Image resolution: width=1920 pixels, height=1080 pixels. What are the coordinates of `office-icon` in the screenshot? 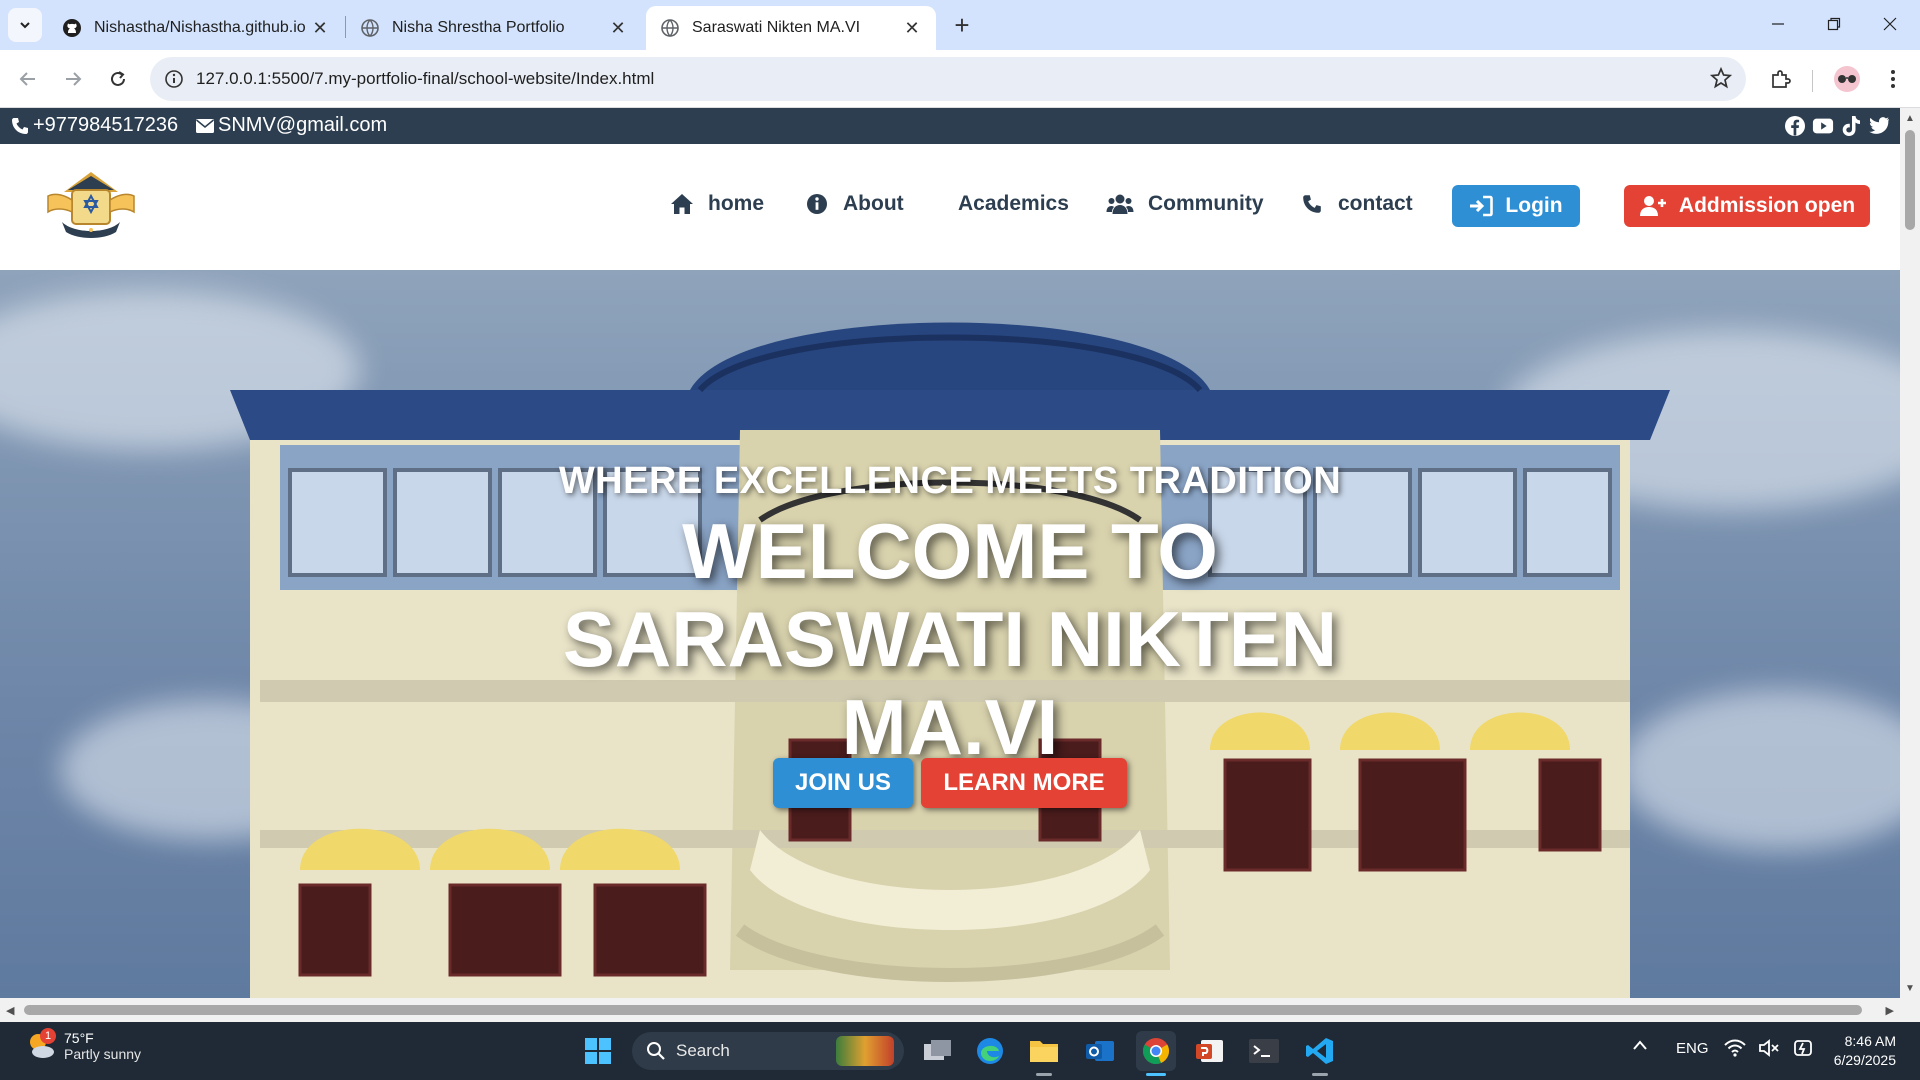 It's located at (1209, 1051).